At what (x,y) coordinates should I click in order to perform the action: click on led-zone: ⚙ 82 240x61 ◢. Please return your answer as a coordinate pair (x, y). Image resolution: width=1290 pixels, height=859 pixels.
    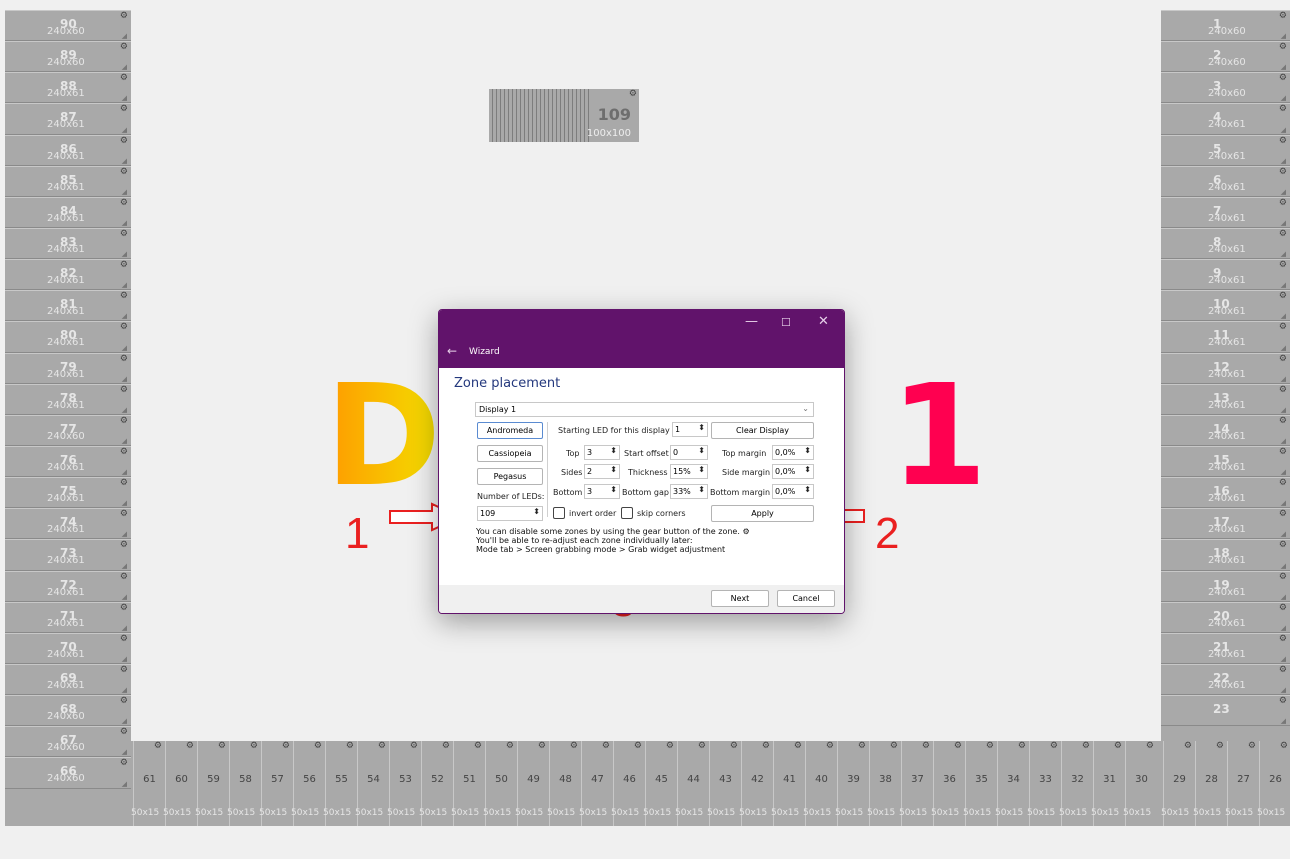
    Looking at the image, I should click on (68, 275).